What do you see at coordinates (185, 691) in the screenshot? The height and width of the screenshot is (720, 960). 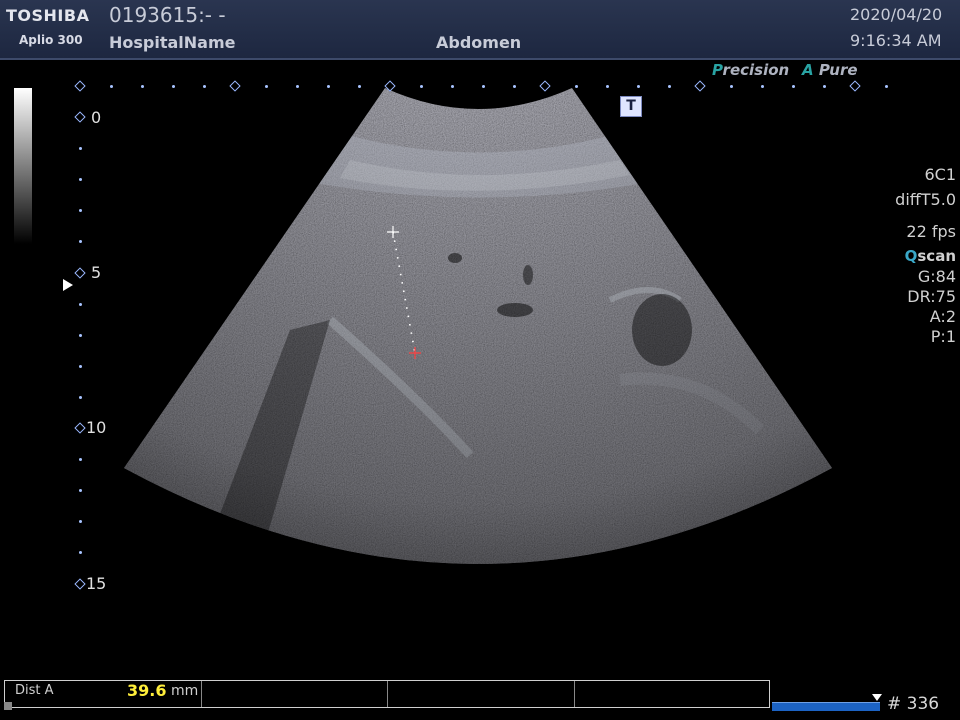 I see `measurement-unit: mm` at bounding box center [185, 691].